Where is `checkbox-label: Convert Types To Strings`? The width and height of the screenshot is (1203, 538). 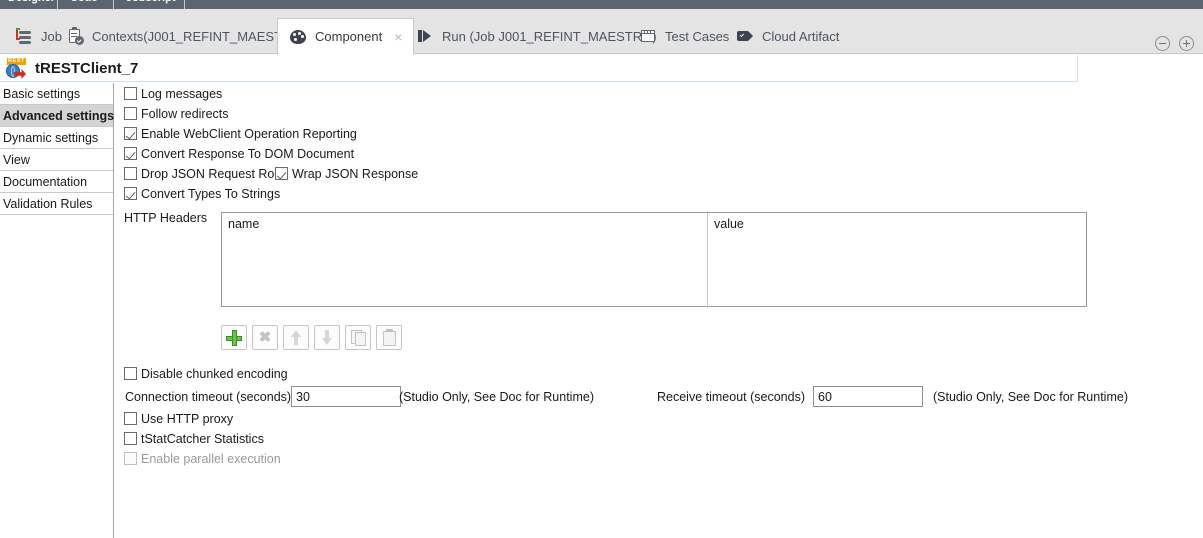 checkbox-label: Convert Types To Strings is located at coordinates (211, 193).